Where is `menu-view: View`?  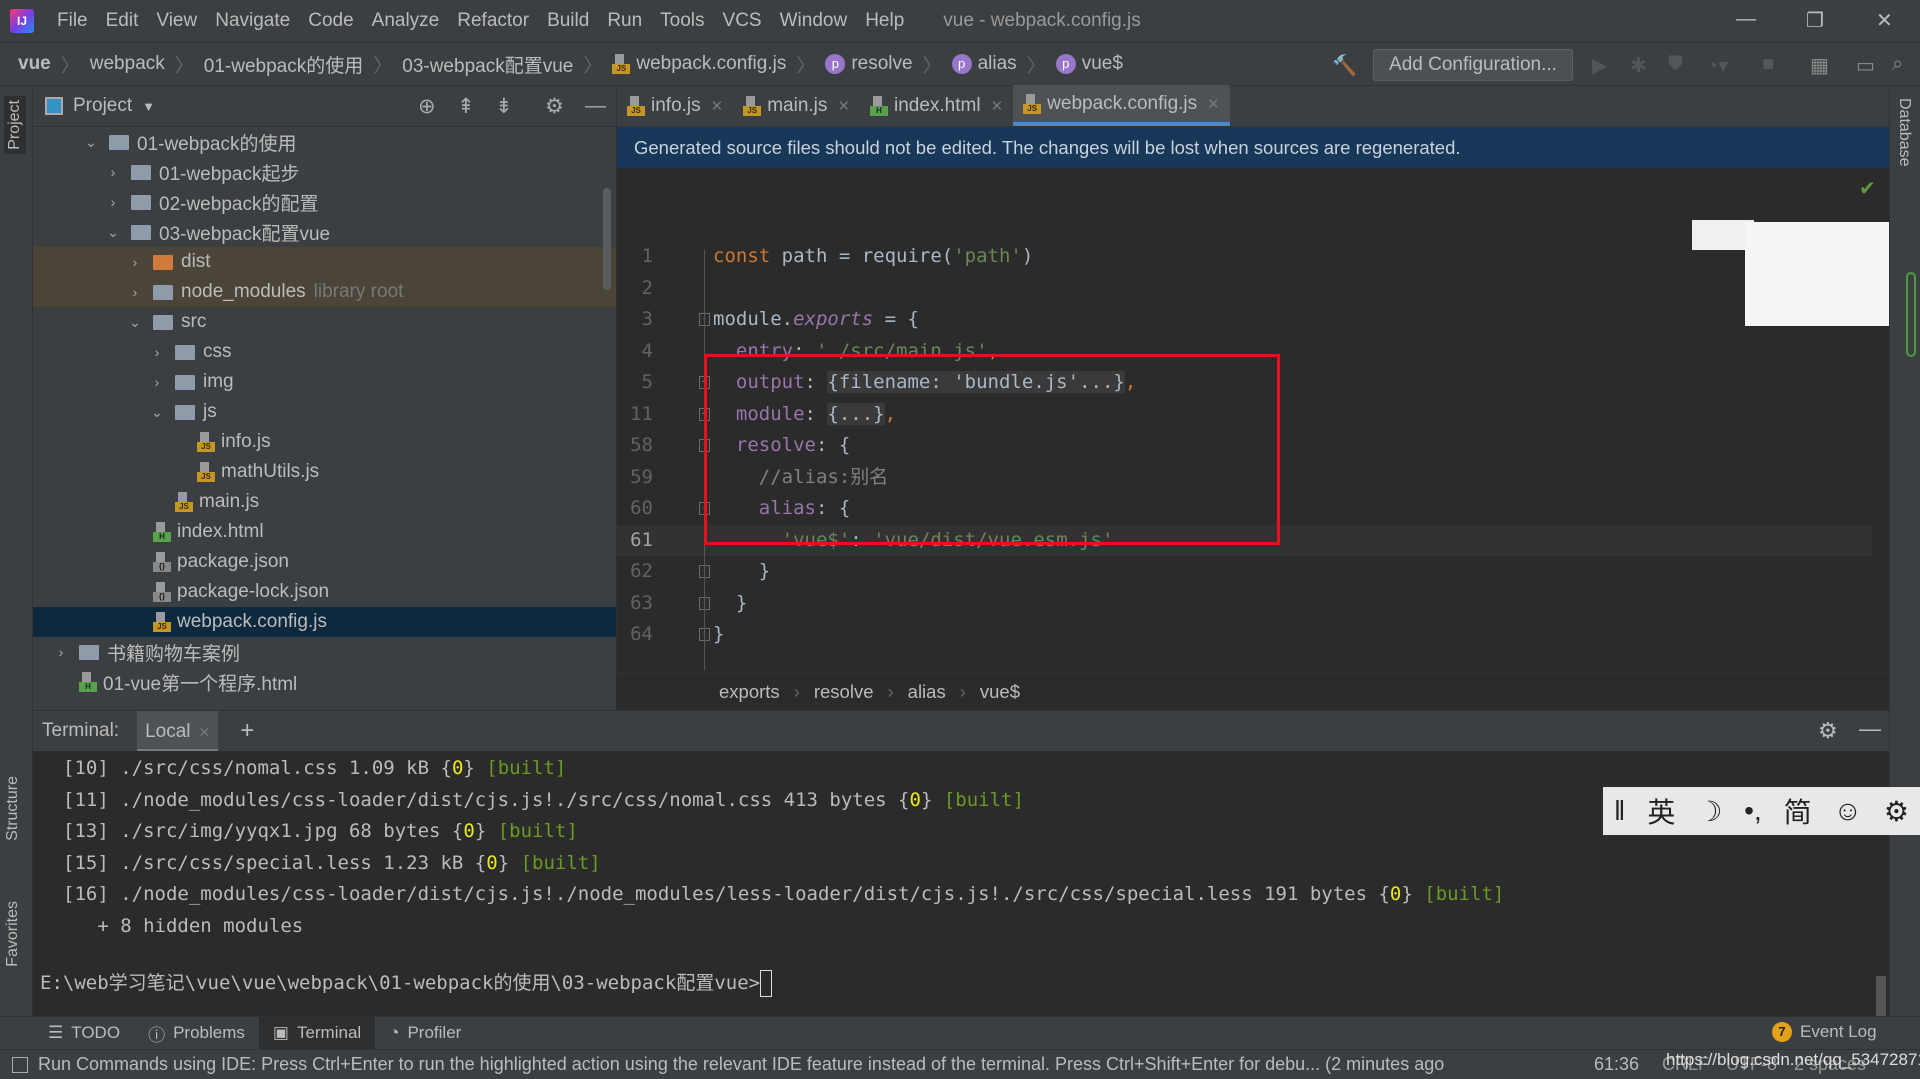 menu-view: View is located at coordinates (176, 21).